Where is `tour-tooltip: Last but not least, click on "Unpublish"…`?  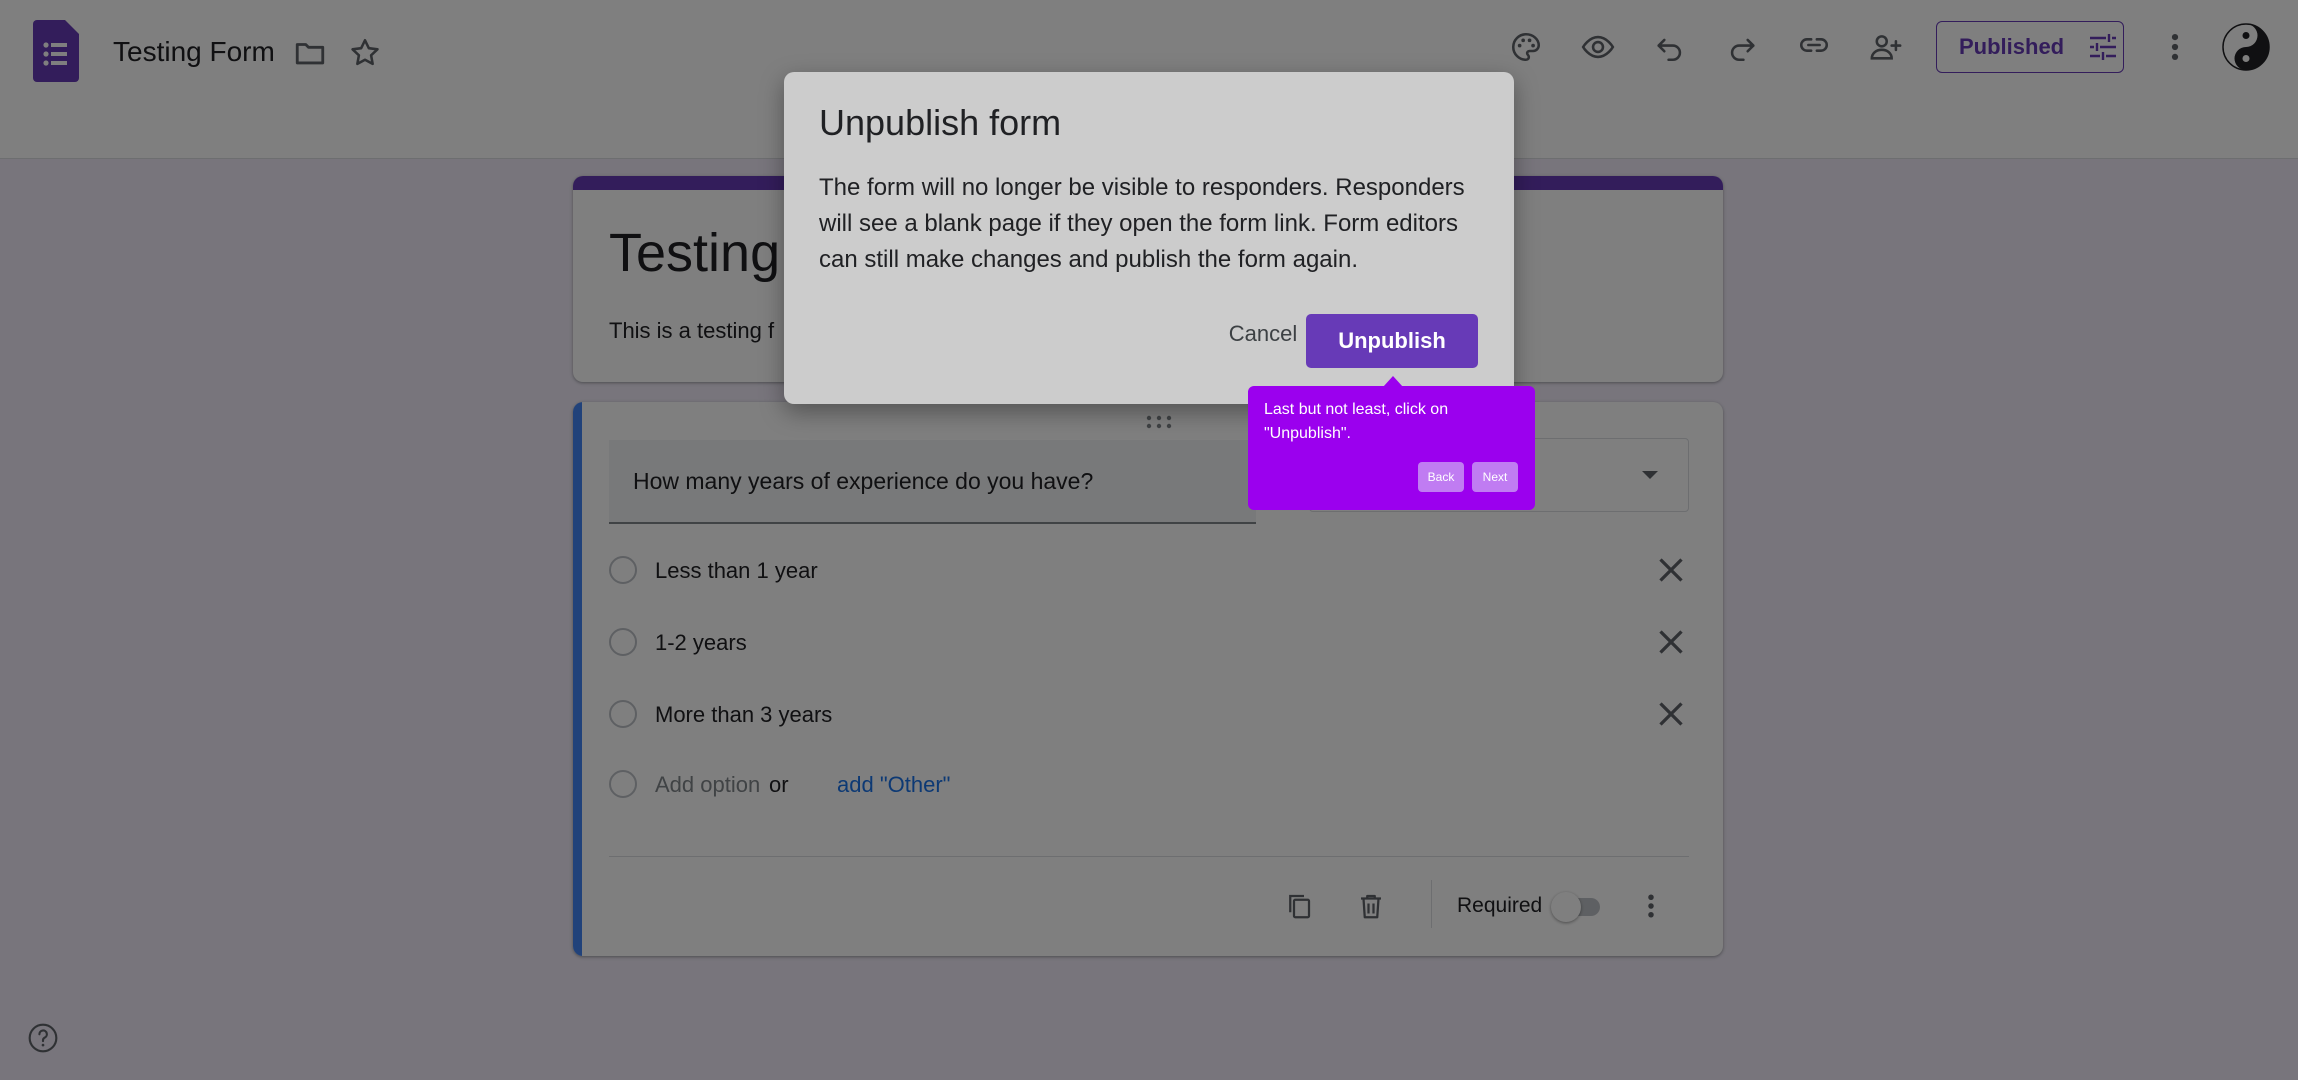
tour-tooltip: Last but not least, click on "Unpublish"… is located at coordinates (1391, 448).